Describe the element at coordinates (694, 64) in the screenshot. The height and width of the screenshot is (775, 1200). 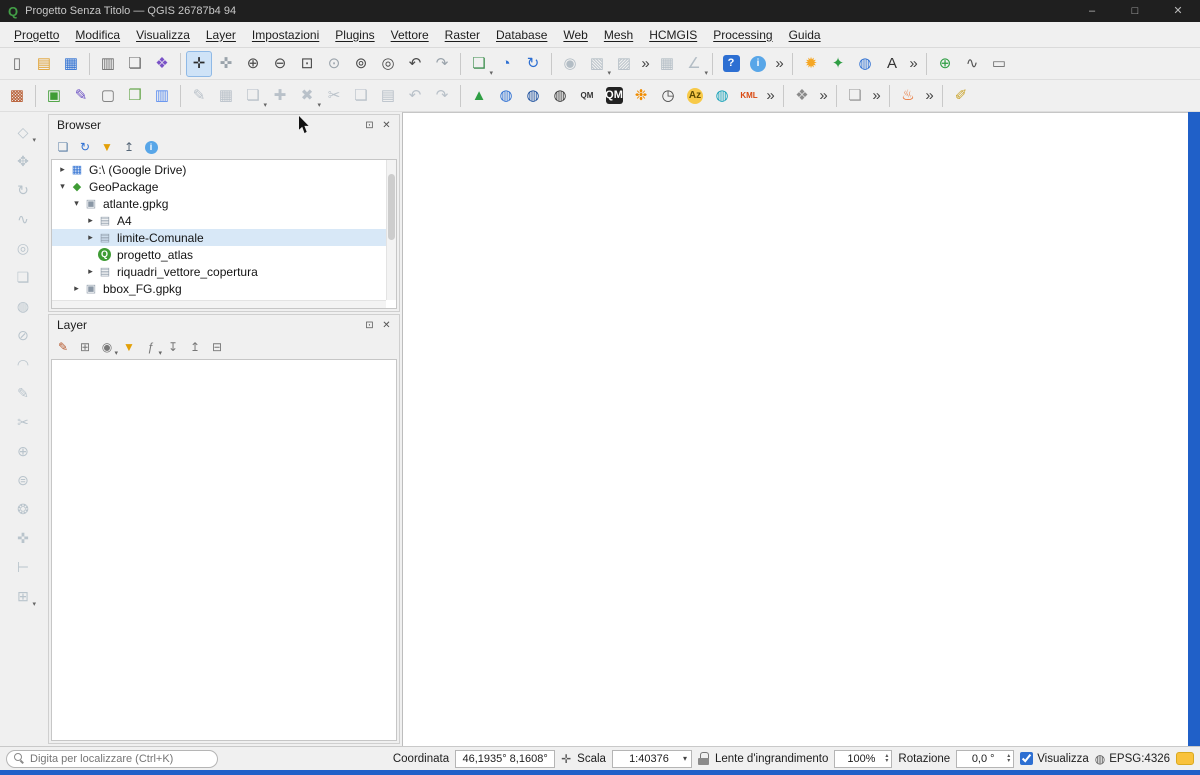
I see `measure-icon: ∠ ▾` at that location.